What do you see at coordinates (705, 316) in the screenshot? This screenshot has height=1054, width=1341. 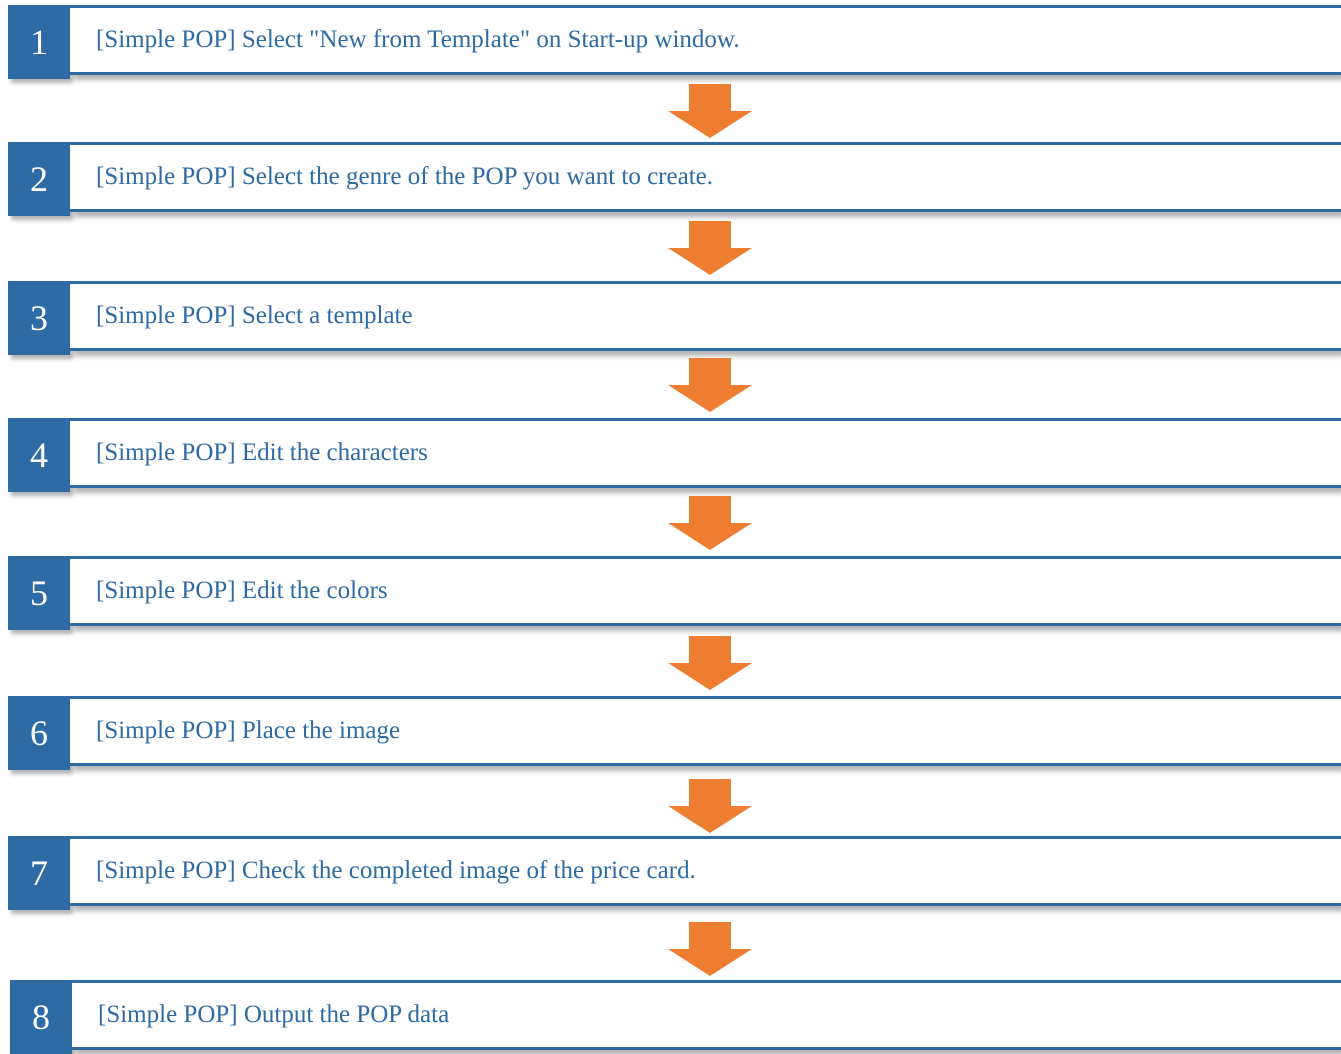 I see `step-label-box: [Simple POP] Select a template` at bounding box center [705, 316].